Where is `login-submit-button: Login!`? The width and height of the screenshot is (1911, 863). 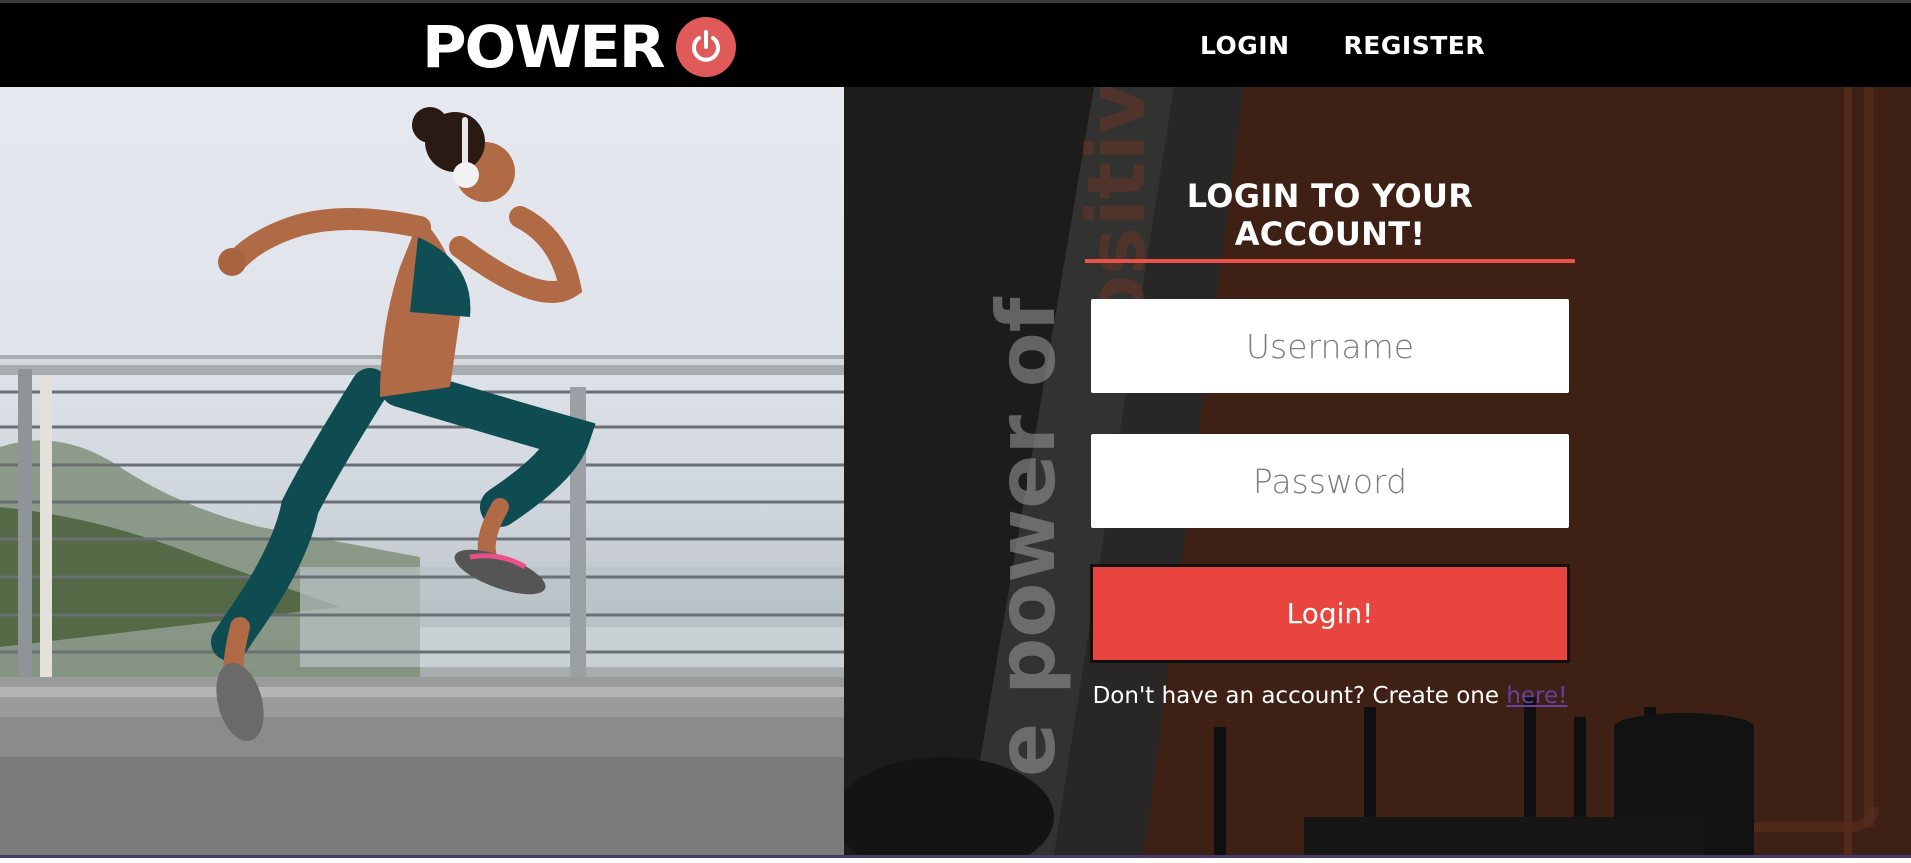
login-submit-button: Login! is located at coordinates (1330, 613).